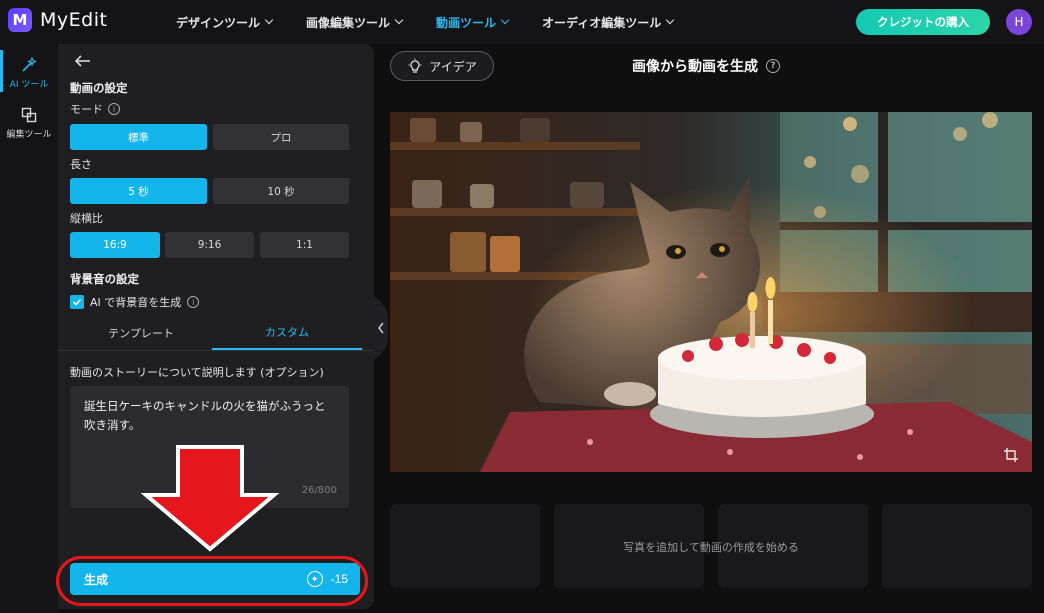 The width and height of the screenshot is (1044, 613). I want to click on logo: M MyEdit, so click(57, 20).